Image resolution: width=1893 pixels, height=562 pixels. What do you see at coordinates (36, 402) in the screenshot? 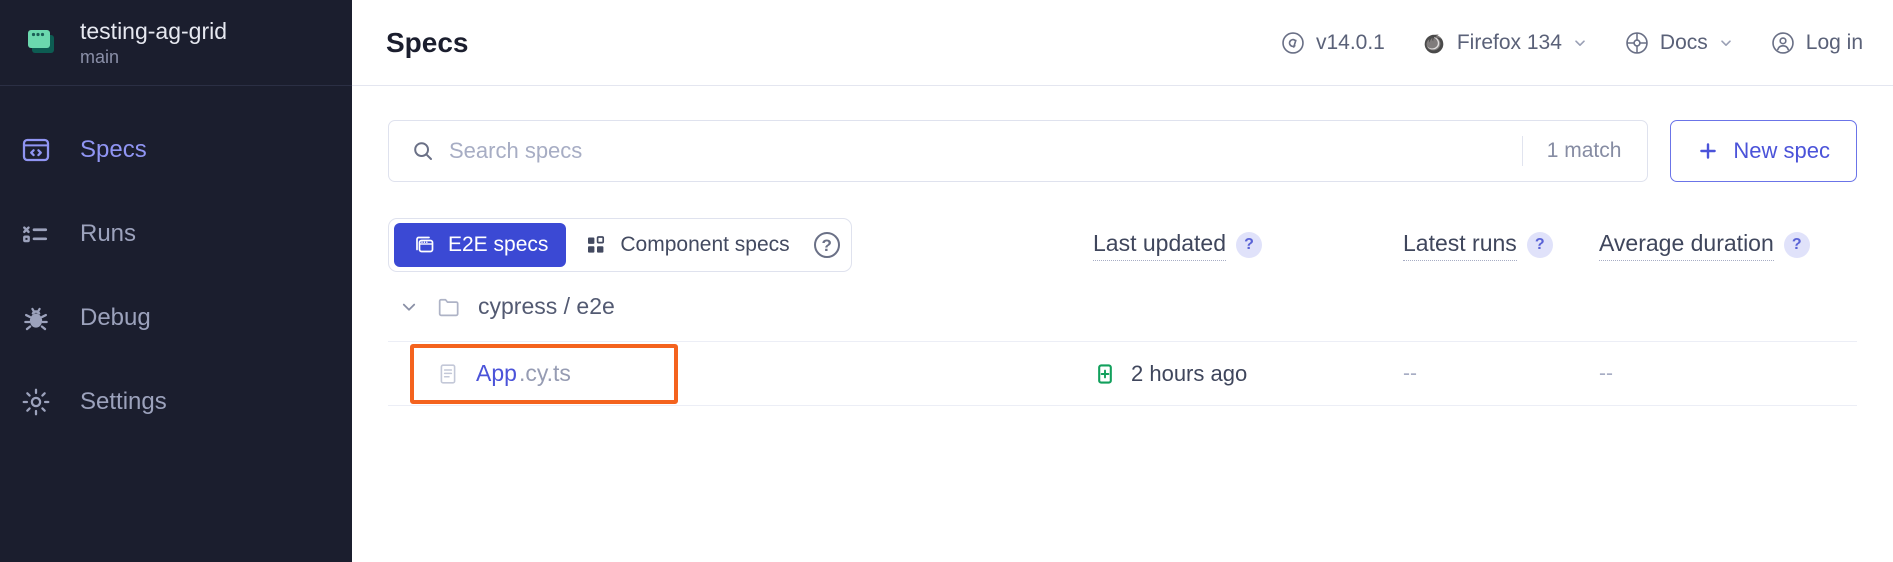
I see `gear-icon` at bounding box center [36, 402].